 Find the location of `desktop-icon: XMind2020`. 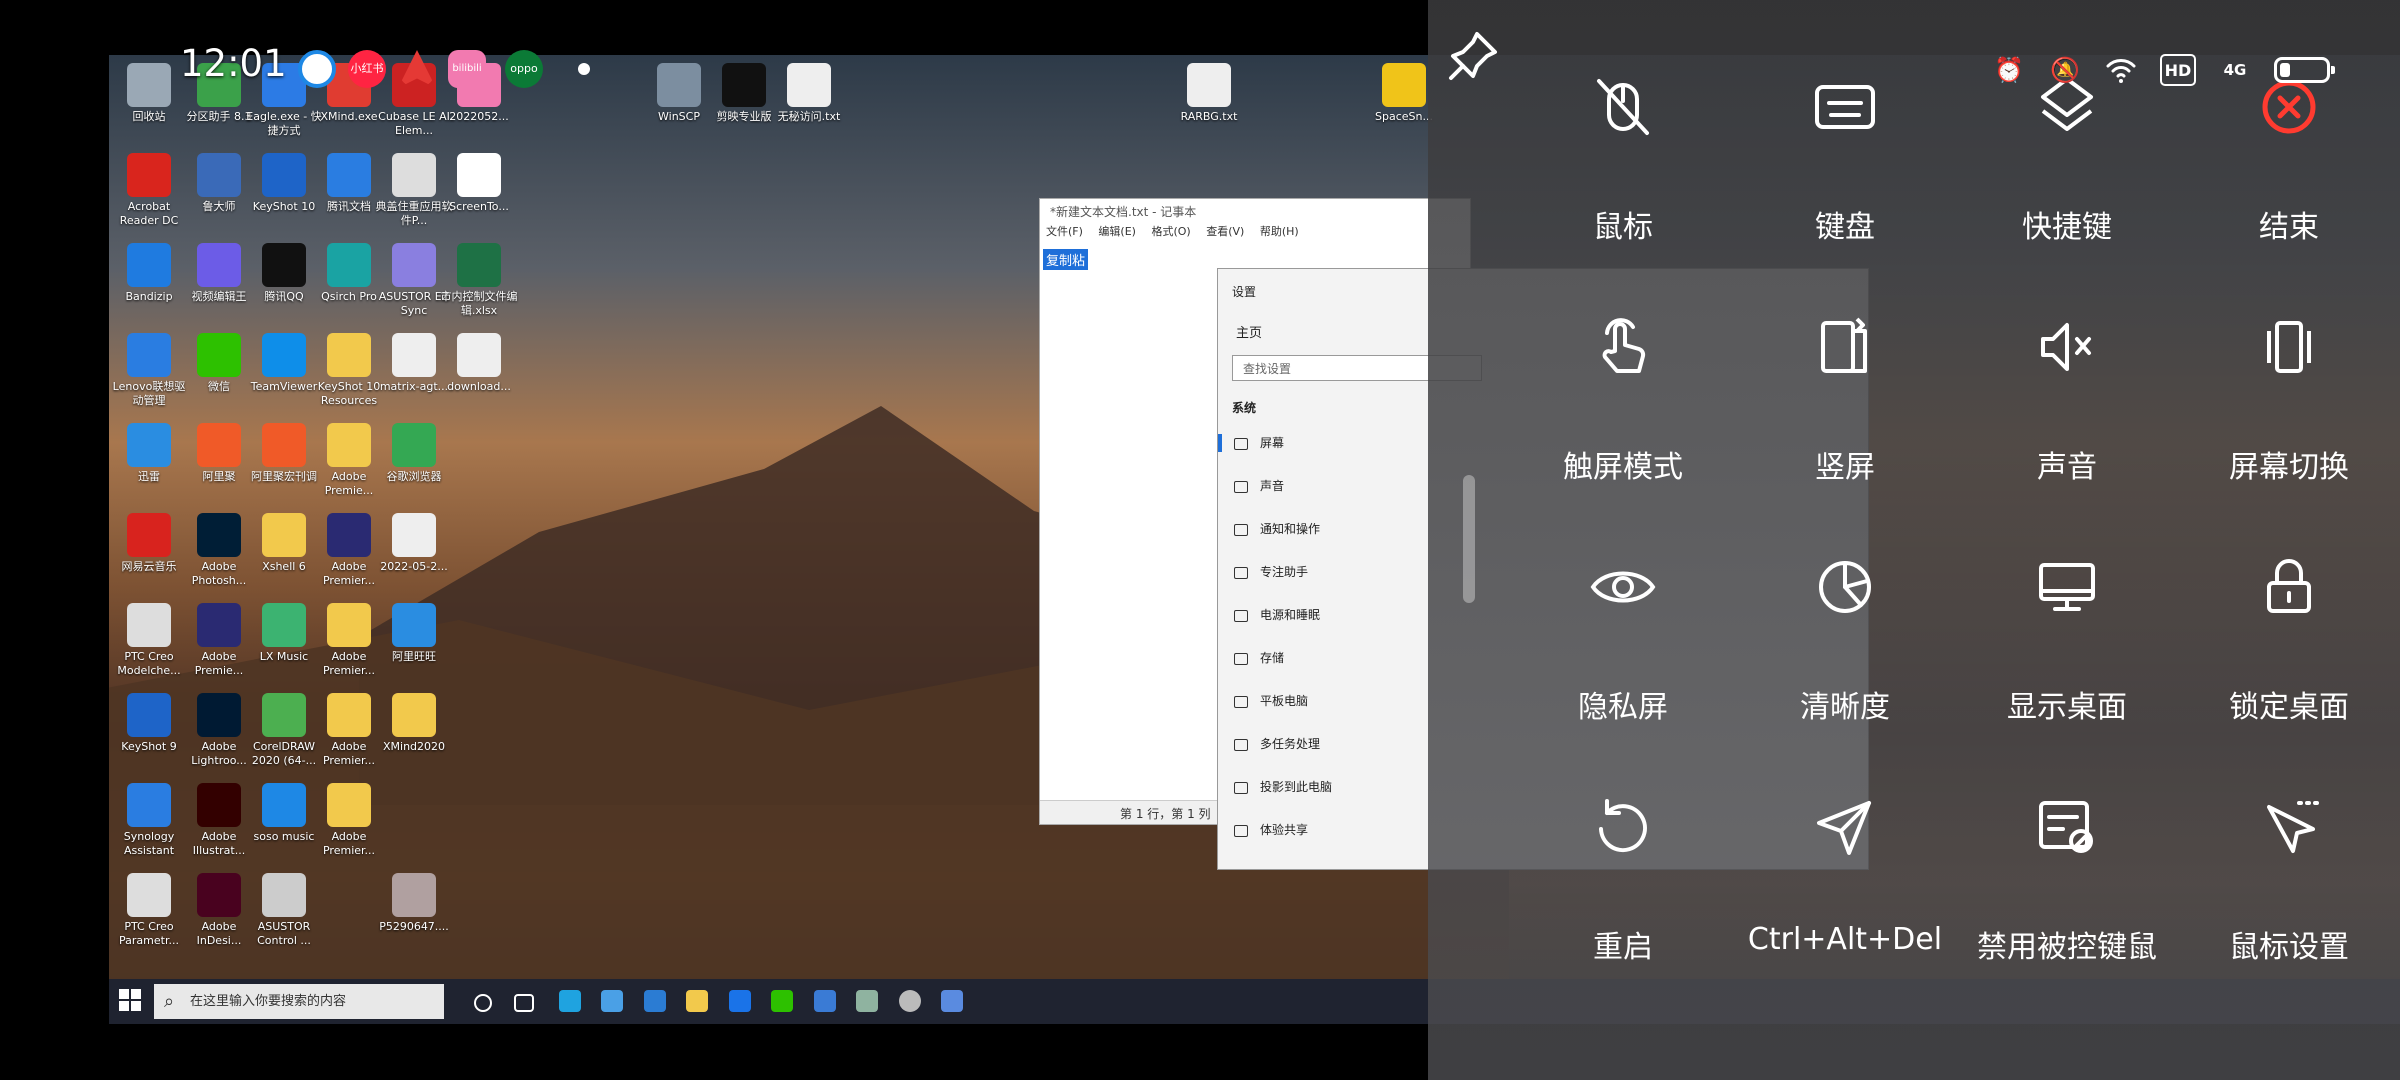

desktop-icon: XMind2020 is located at coordinates (414, 723).